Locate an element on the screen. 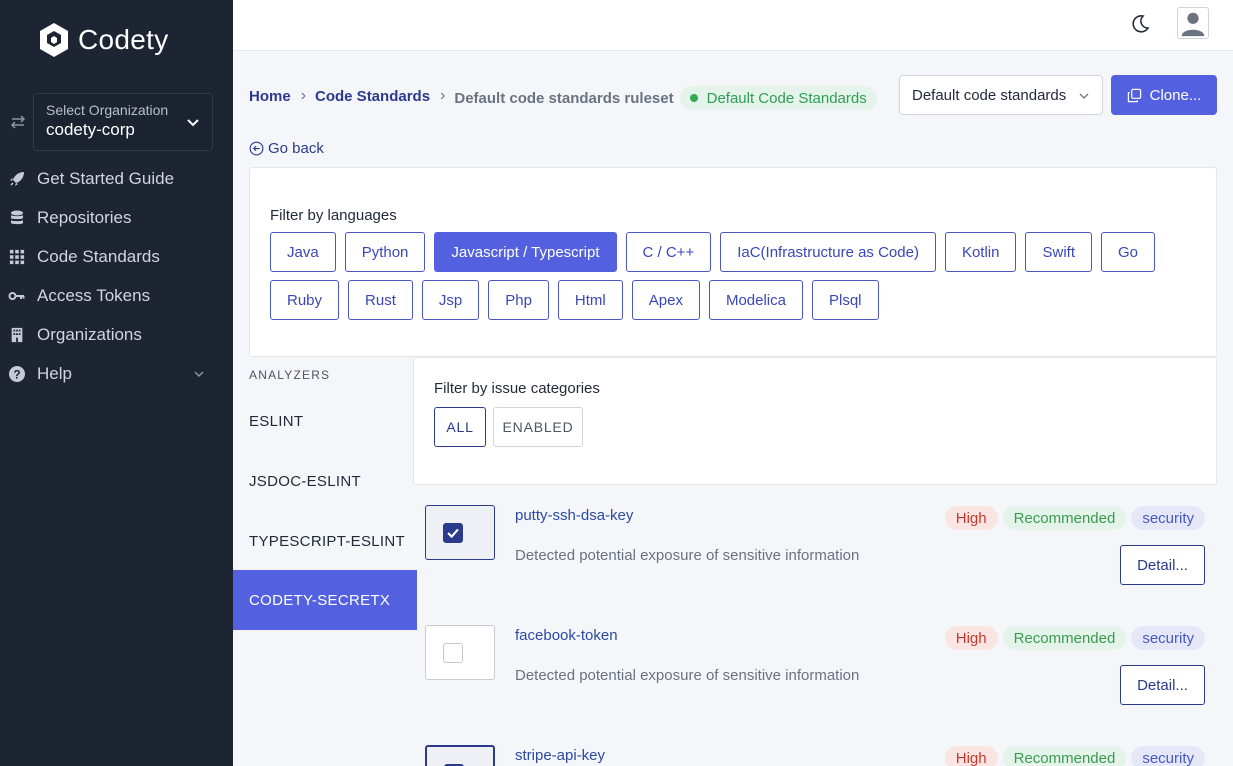 Image resolution: width=1233 pixels, height=766 pixels. organization-select-label: Select Organization is located at coordinates (107, 110).